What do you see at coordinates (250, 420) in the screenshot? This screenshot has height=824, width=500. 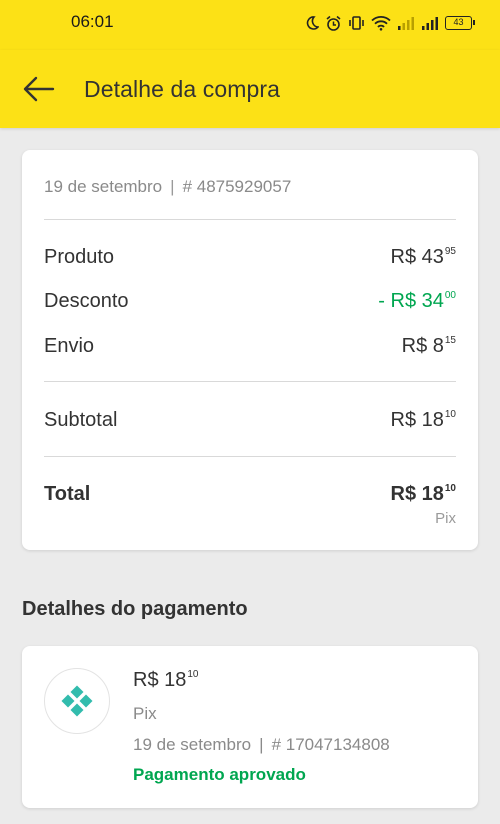 I see `row-subtotal: Subtotal R$ 1810` at bounding box center [250, 420].